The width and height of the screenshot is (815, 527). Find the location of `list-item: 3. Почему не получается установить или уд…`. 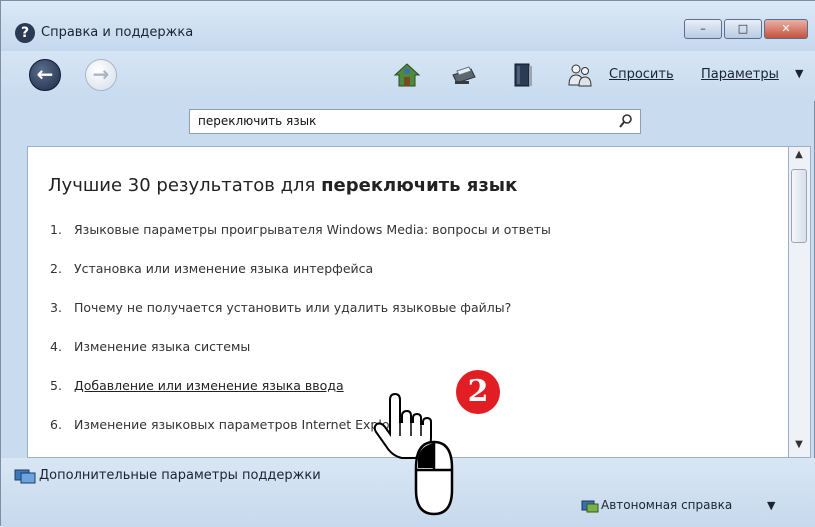

list-item: 3. Почему не получается установить или уд… is located at coordinates (280, 307).